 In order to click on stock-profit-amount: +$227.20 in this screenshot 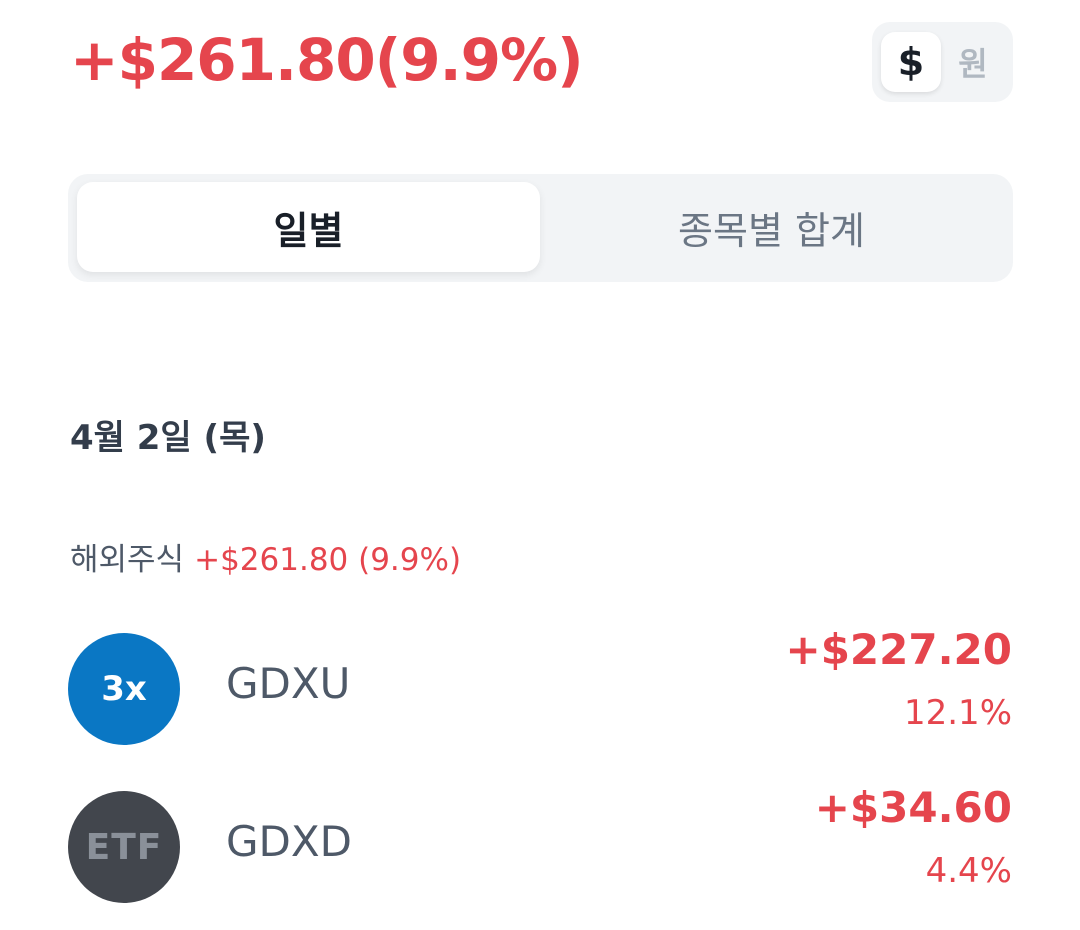, I will do `click(899, 649)`.